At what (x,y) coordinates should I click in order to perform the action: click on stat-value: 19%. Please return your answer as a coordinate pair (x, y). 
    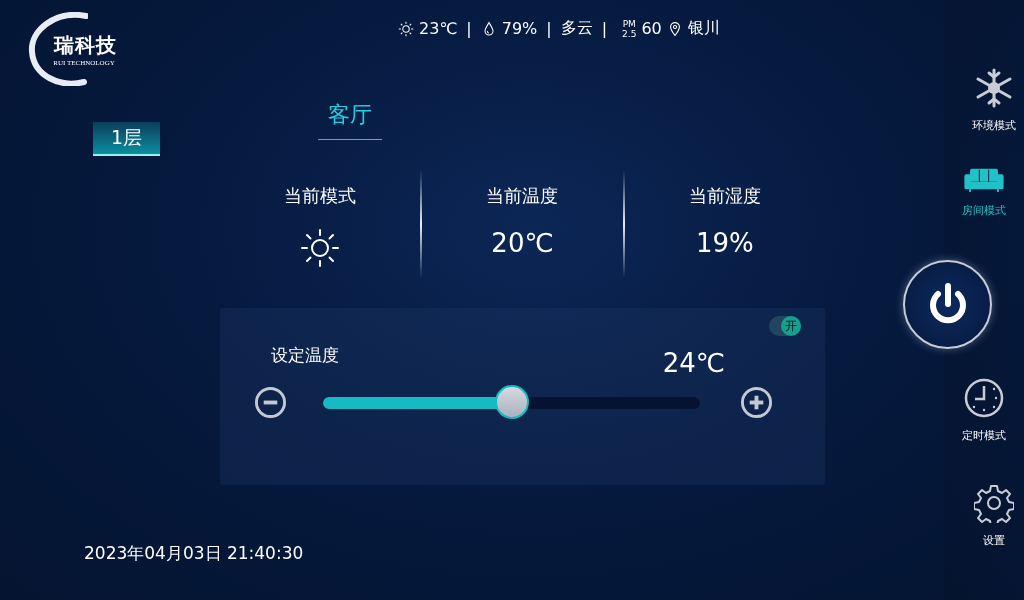
    Looking at the image, I should click on (724, 243).